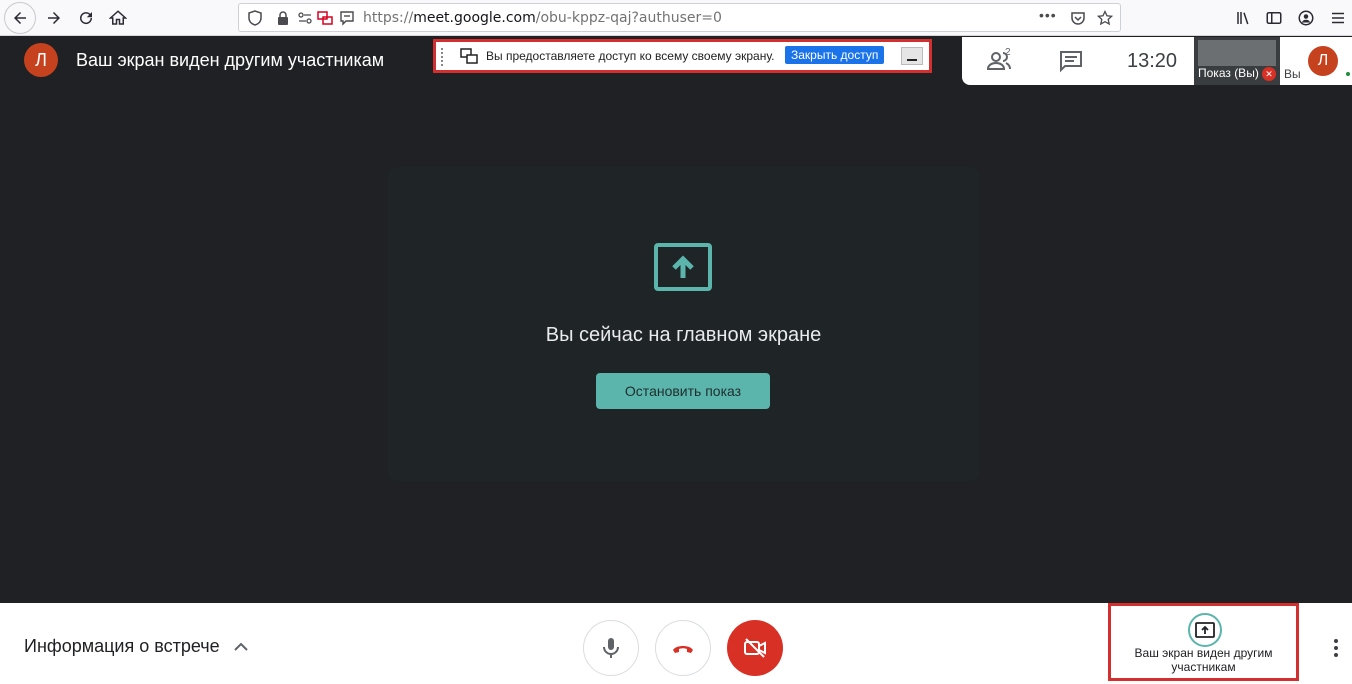 This screenshot has height=684, width=1352. I want to click on permissions-icon, so click(305, 18).